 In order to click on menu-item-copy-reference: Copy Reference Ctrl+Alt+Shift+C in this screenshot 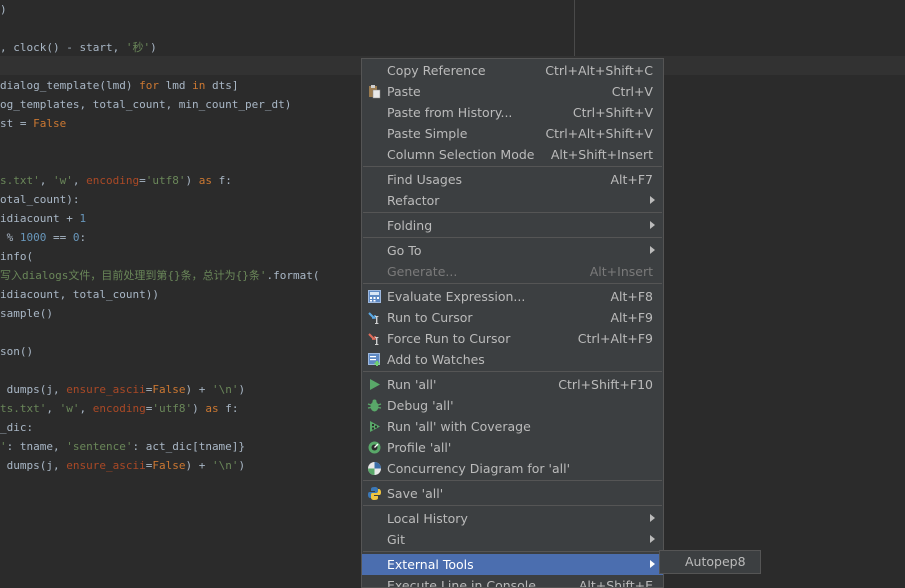, I will do `click(512, 70)`.